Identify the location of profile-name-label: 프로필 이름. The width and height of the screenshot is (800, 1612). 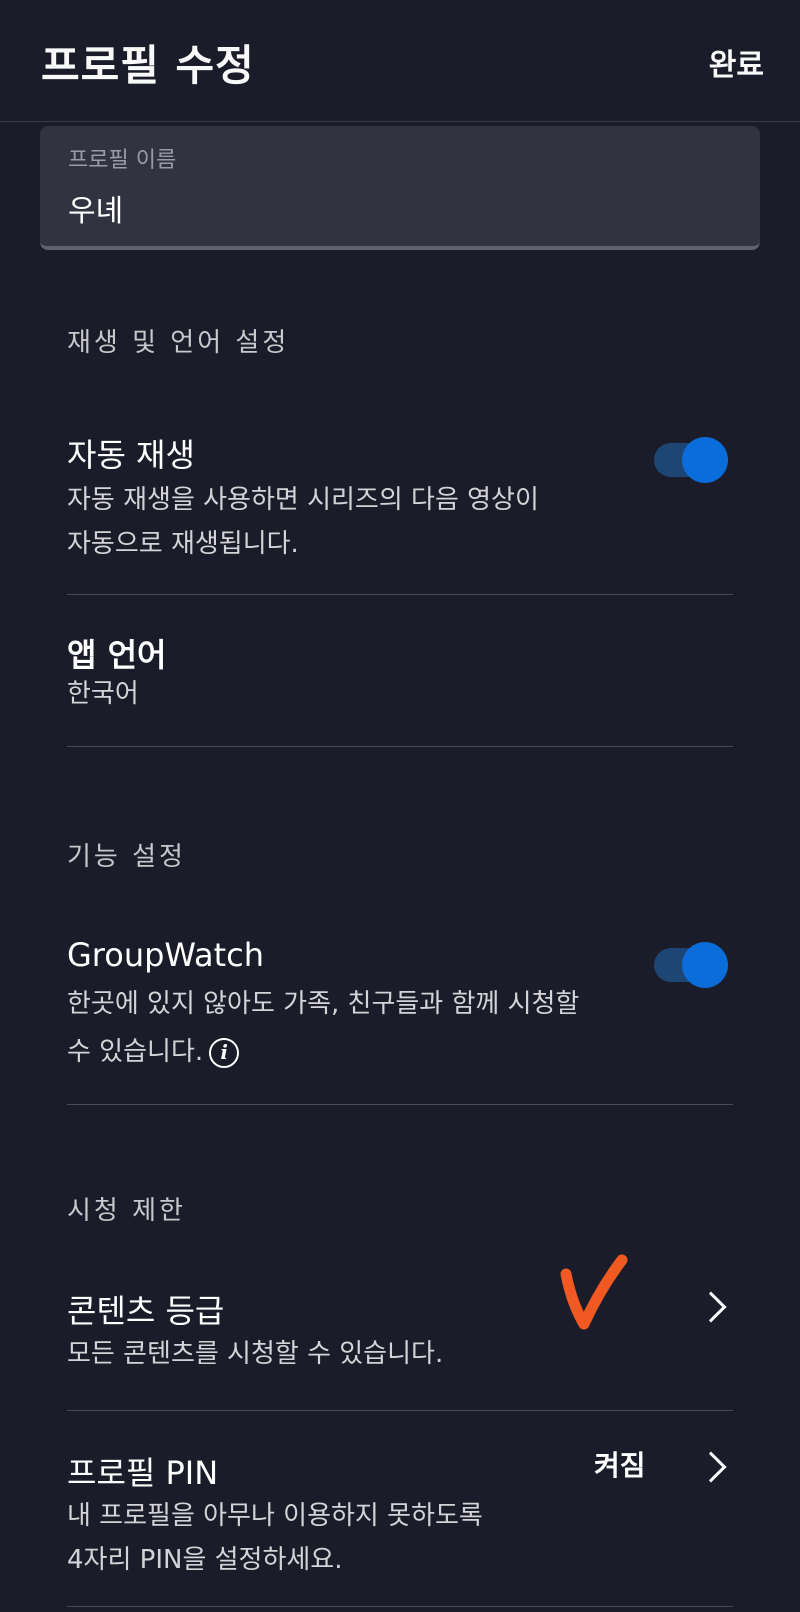
(122, 160).